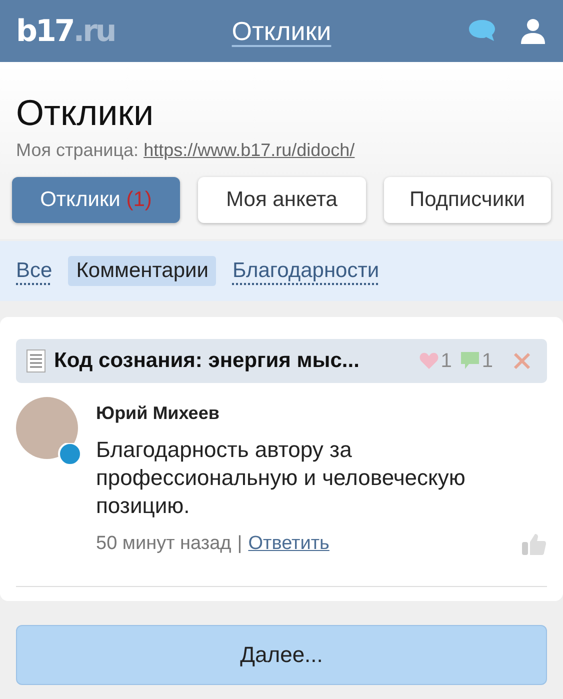  What do you see at coordinates (446, 361) in the screenshot?
I see `like-count: 1` at bounding box center [446, 361].